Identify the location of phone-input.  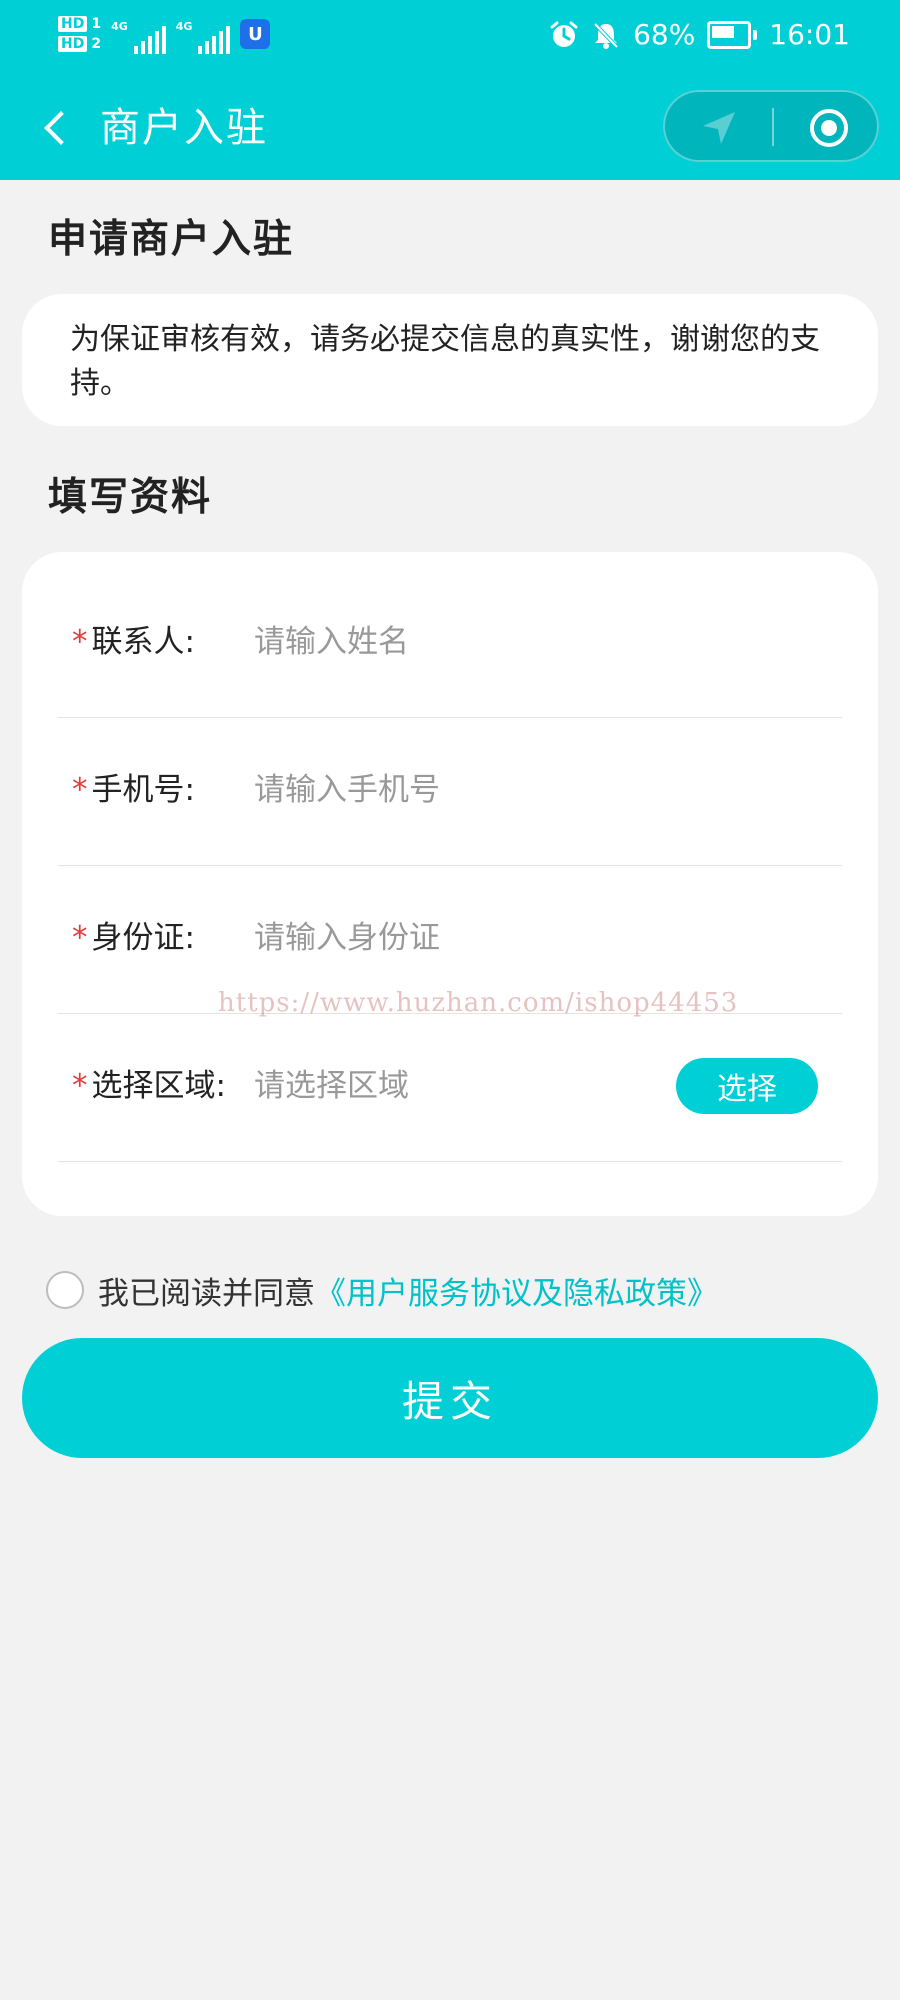
(454, 790).